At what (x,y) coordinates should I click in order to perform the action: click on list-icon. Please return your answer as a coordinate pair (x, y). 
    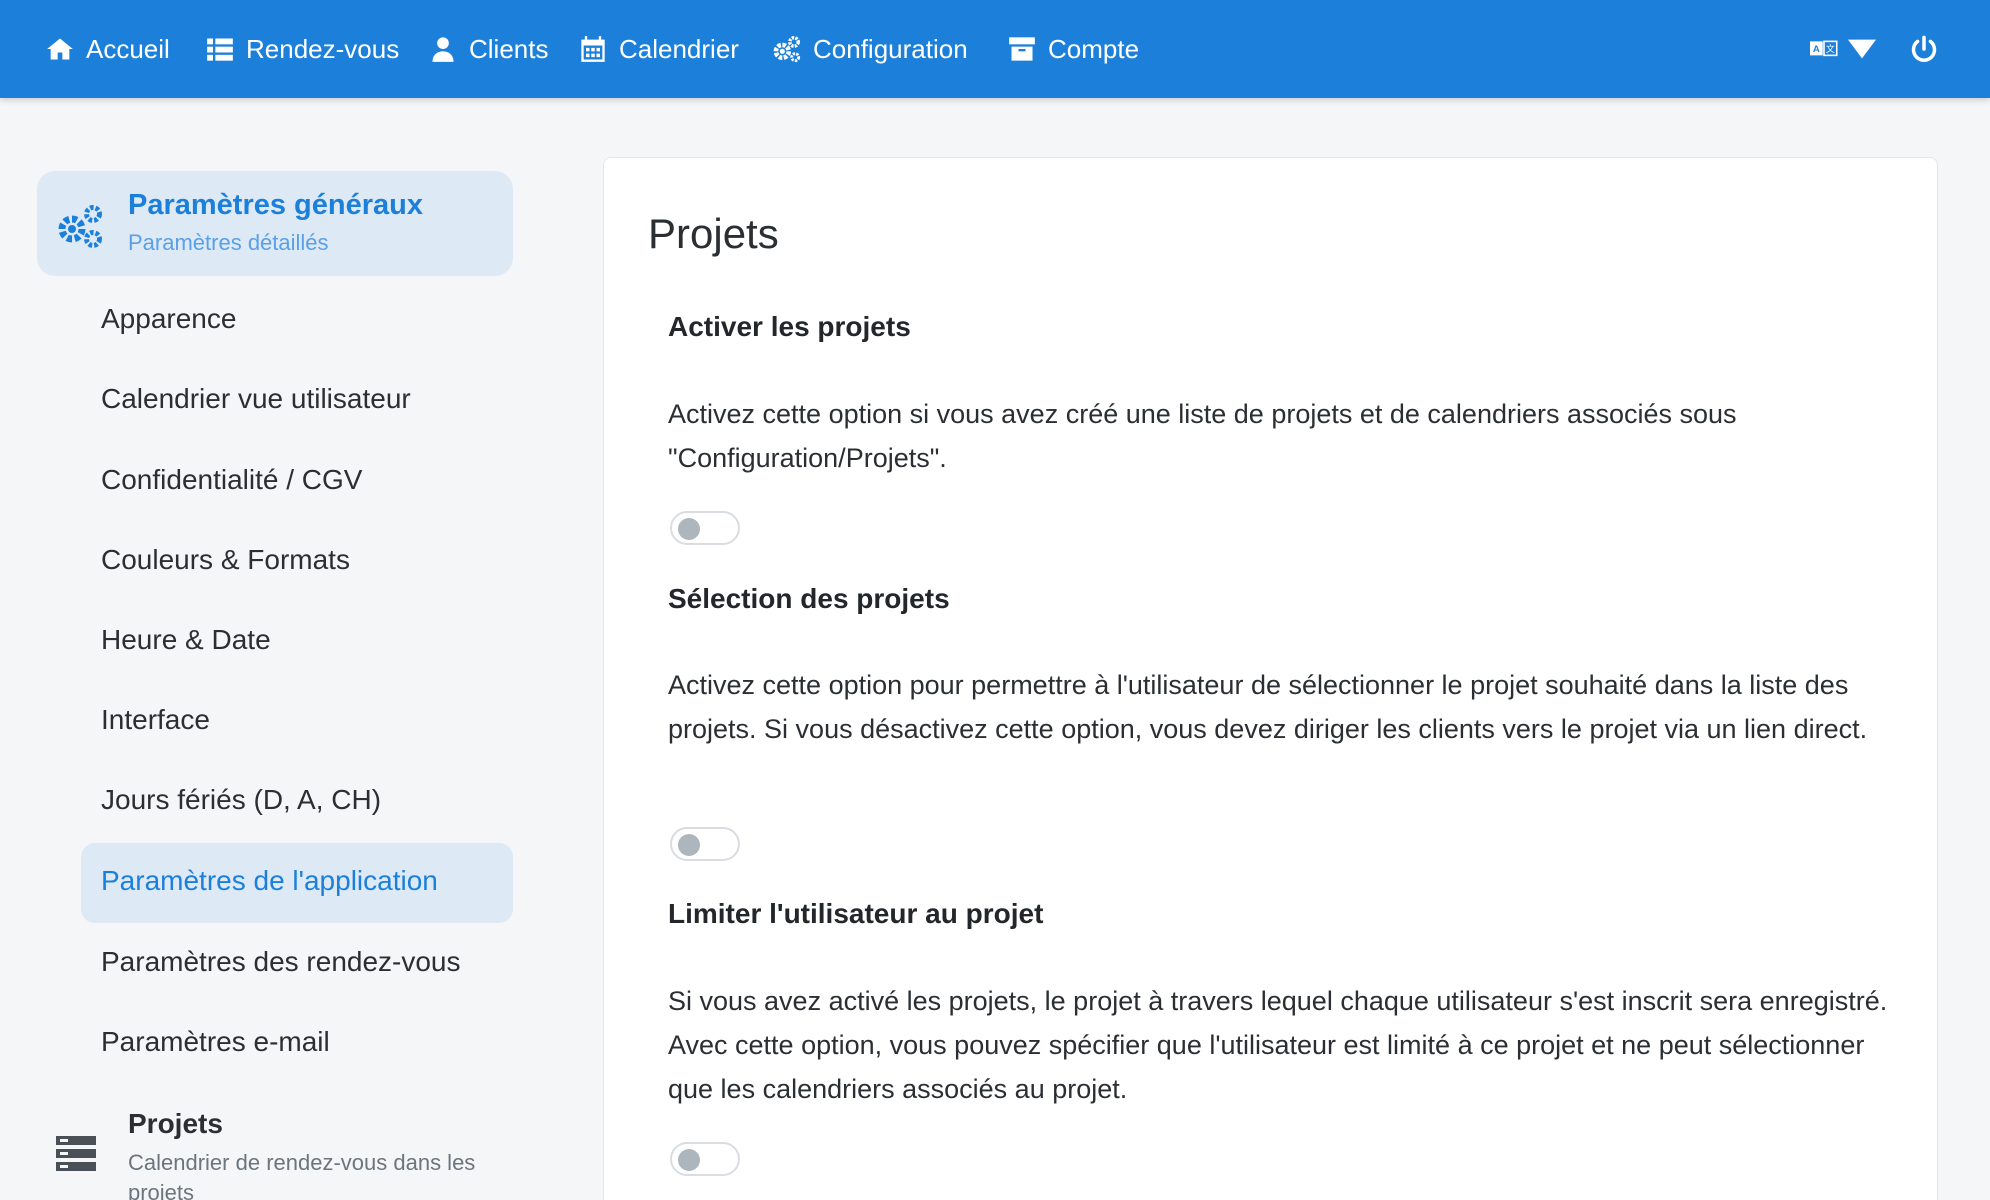
    Looking at the image, I should click on (220, 49).